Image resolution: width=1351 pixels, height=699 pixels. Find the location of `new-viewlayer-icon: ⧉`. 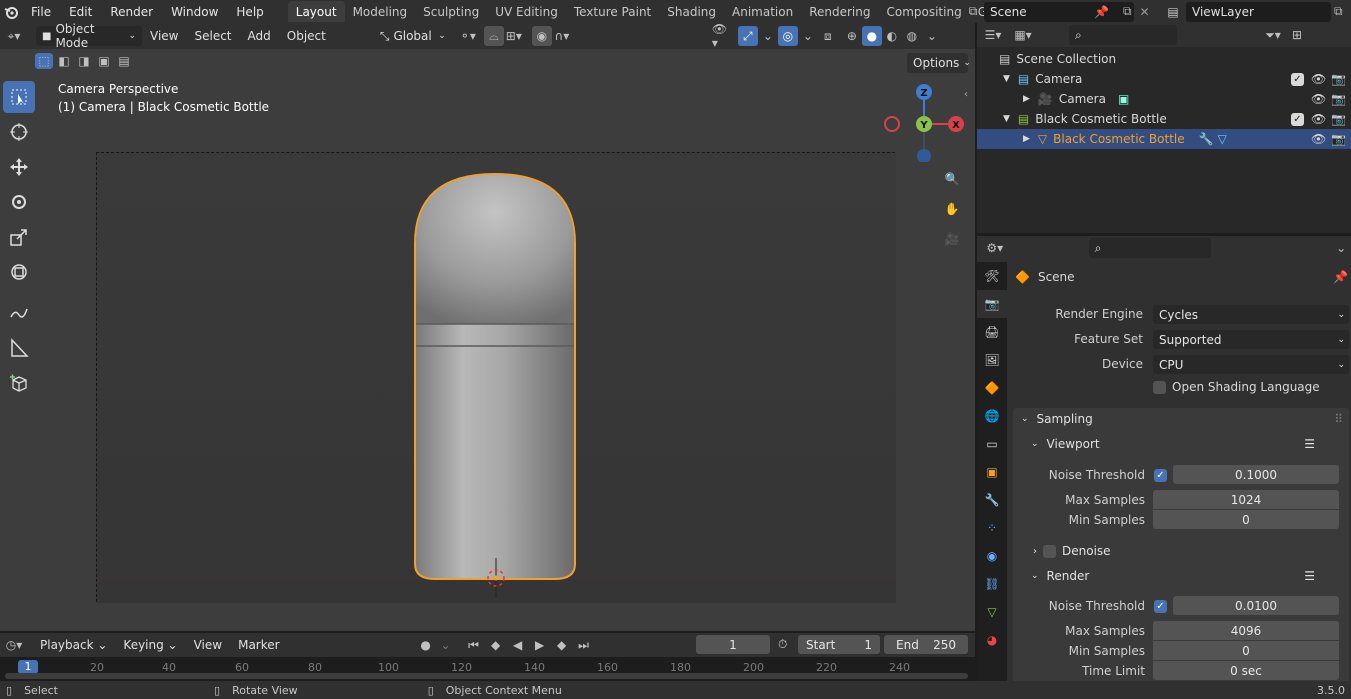

new-viewlayer-icon: ⧉ is located at coordinates (1338, 11).